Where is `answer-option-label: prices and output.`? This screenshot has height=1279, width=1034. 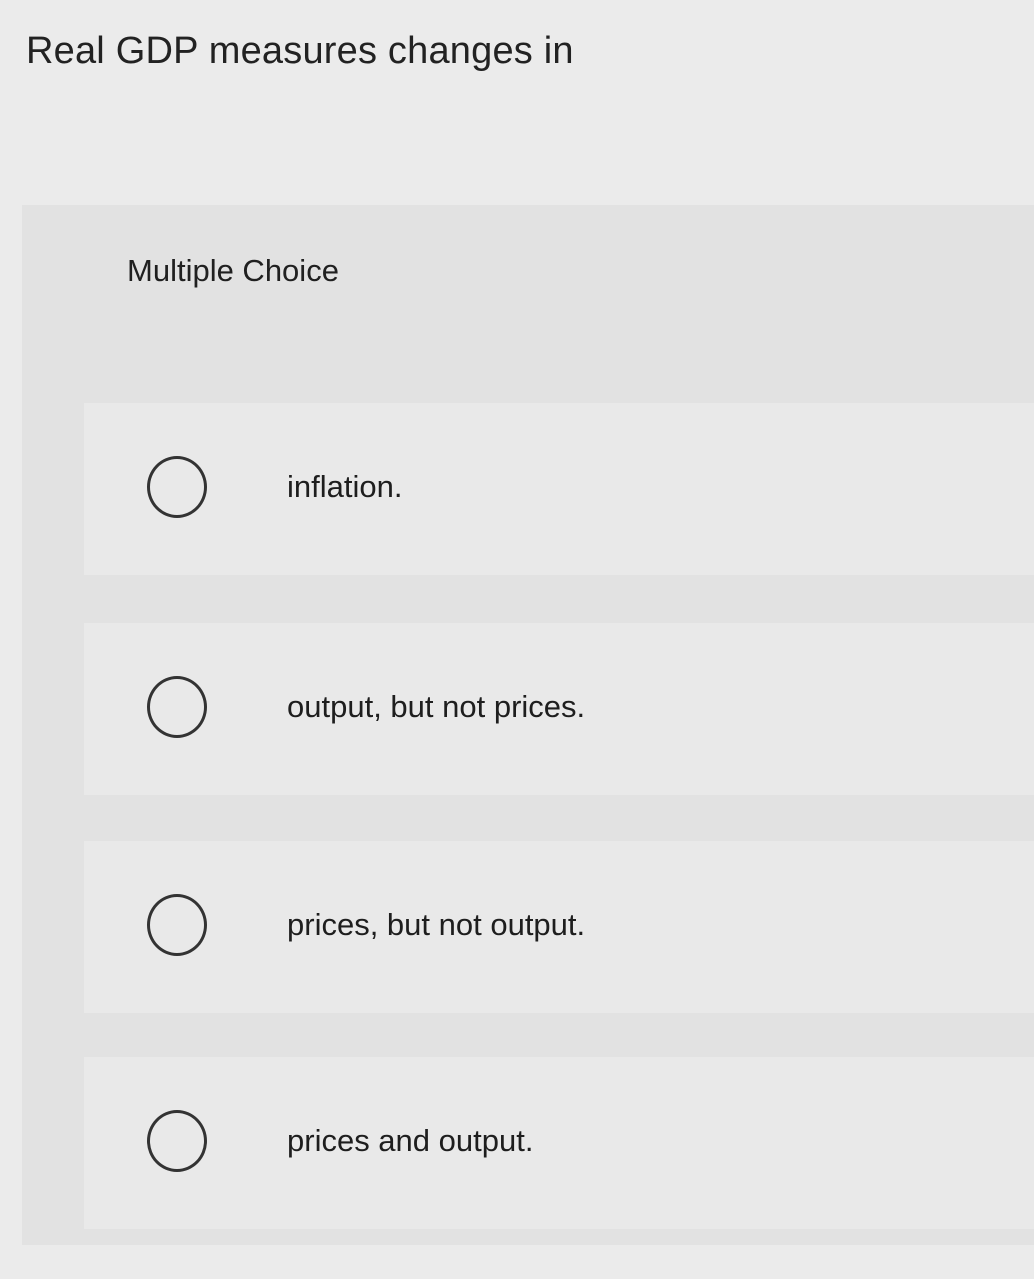
answer-option-label: prices and output. is located at coordinates (410, 1140).